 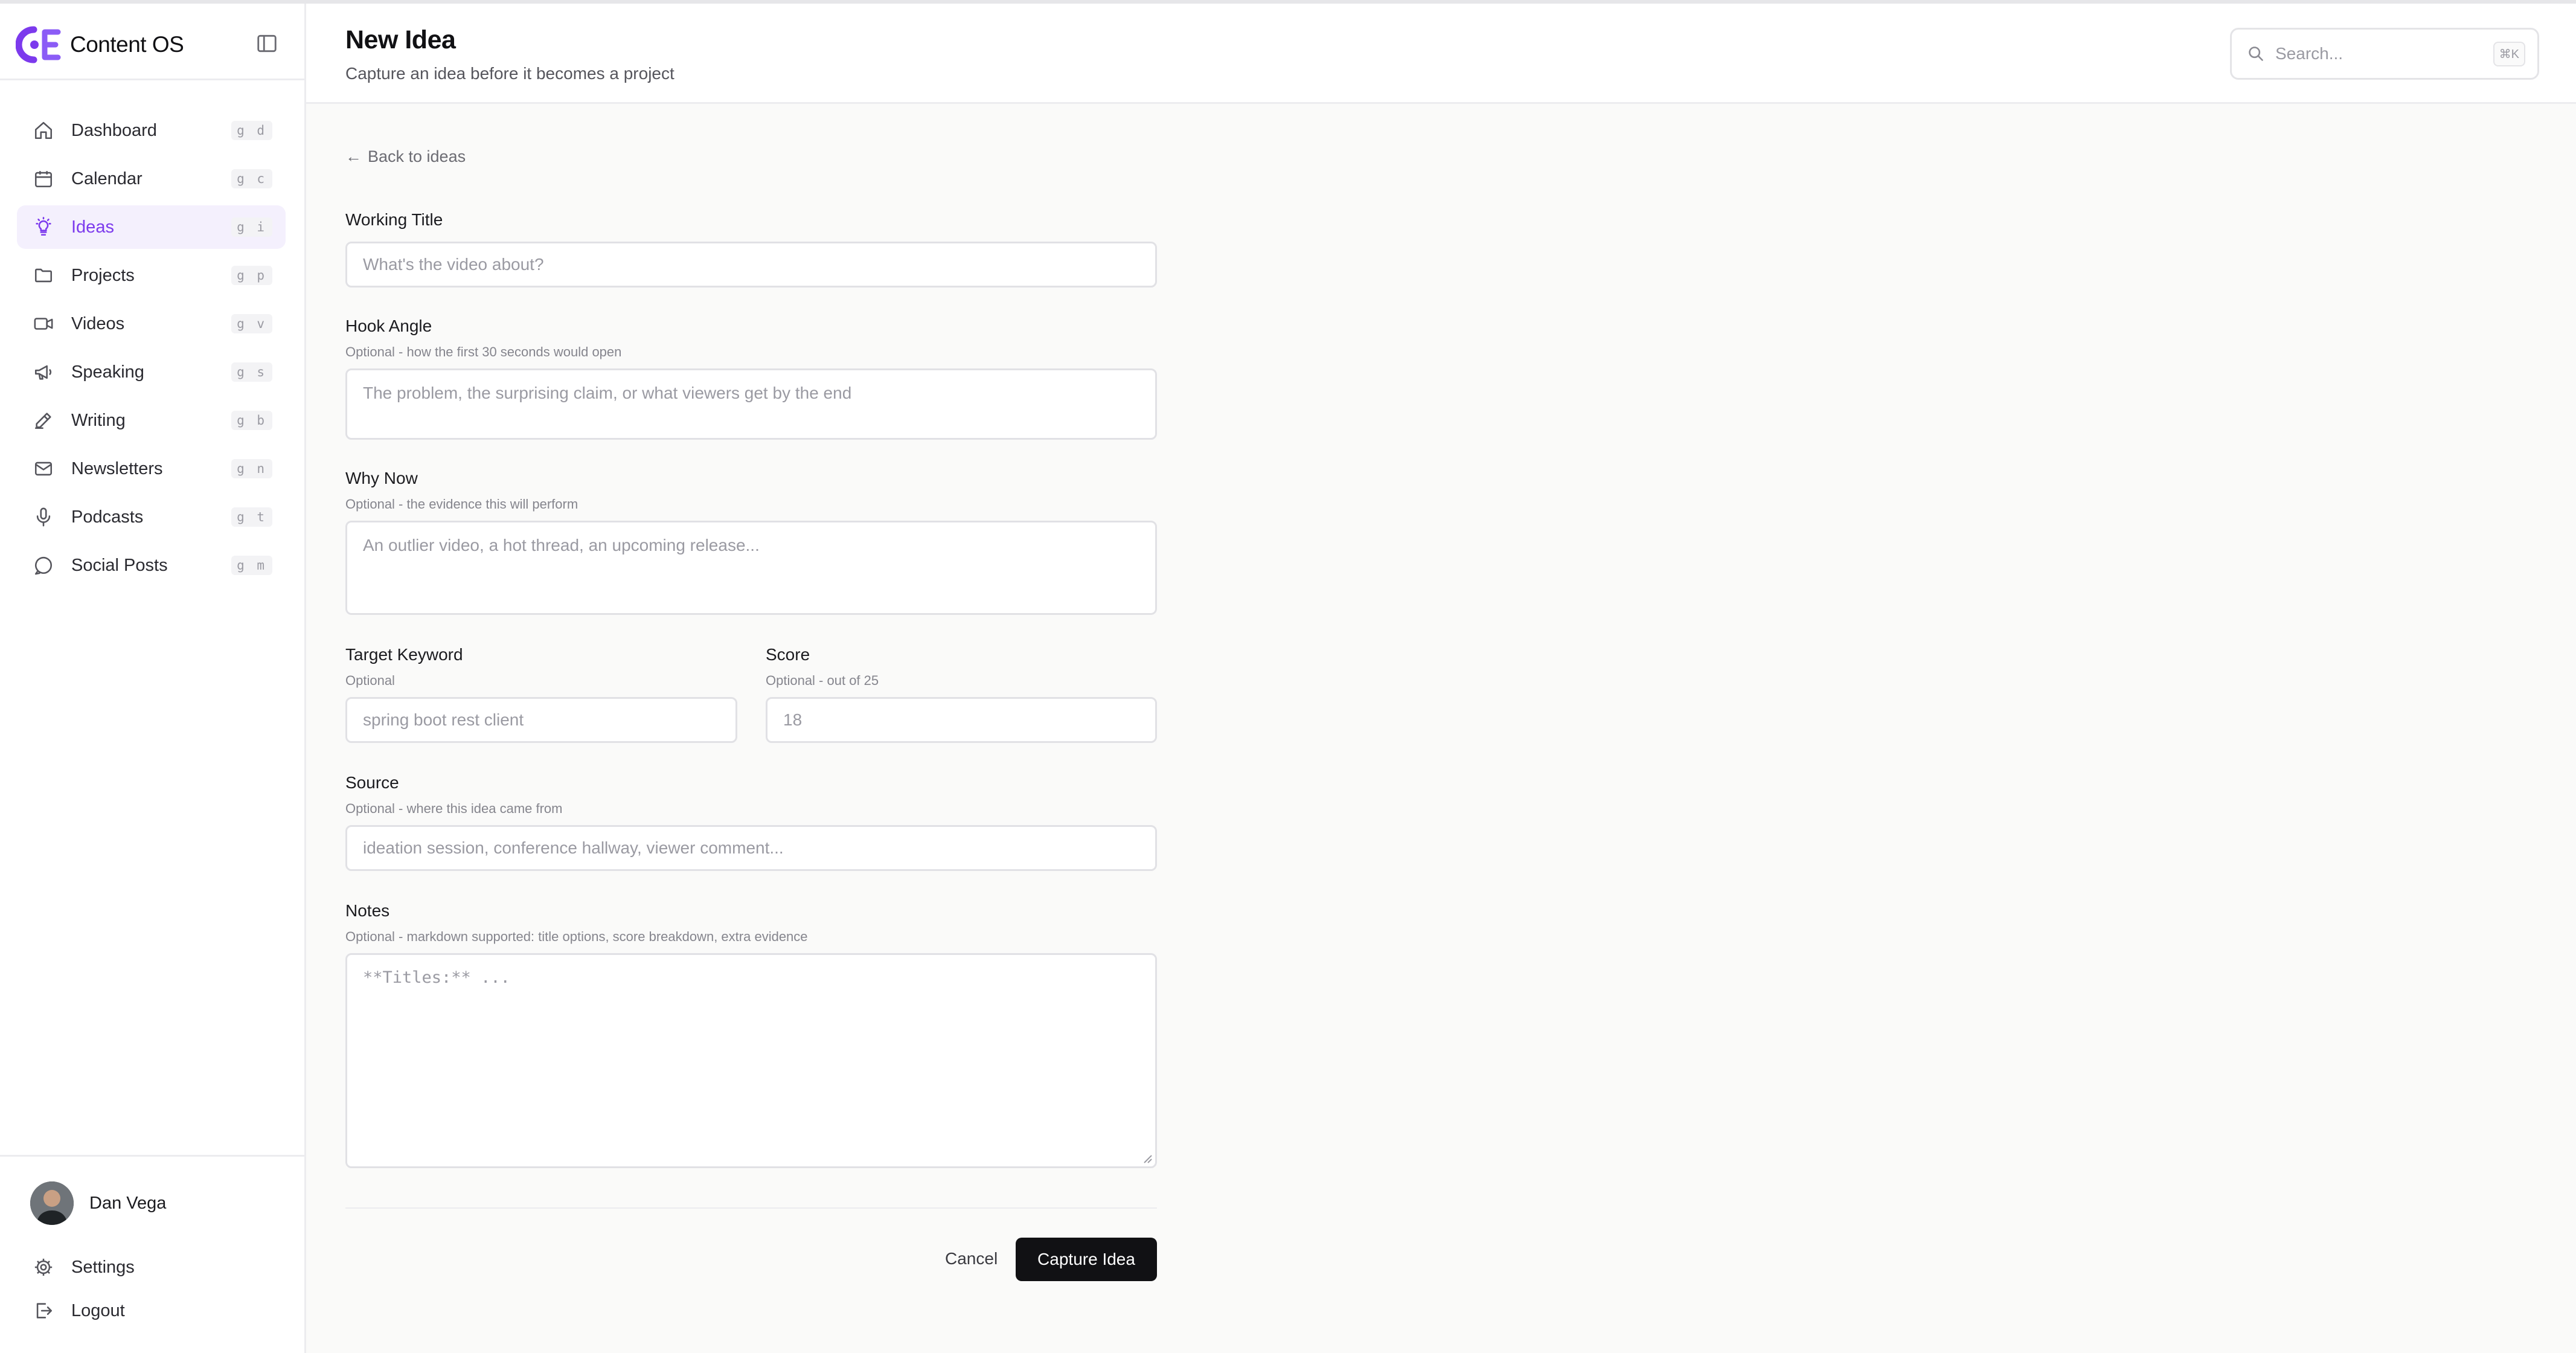 I want to click on logout-icon, so click(x=43, y=1311).